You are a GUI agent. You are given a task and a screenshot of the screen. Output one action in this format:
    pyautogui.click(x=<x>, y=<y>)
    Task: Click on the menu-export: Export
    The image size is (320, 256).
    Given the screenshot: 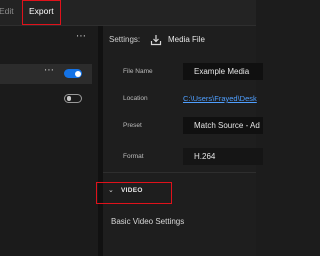 What is the action you would take?
    pyautogui.click(x=41, y=11)
    